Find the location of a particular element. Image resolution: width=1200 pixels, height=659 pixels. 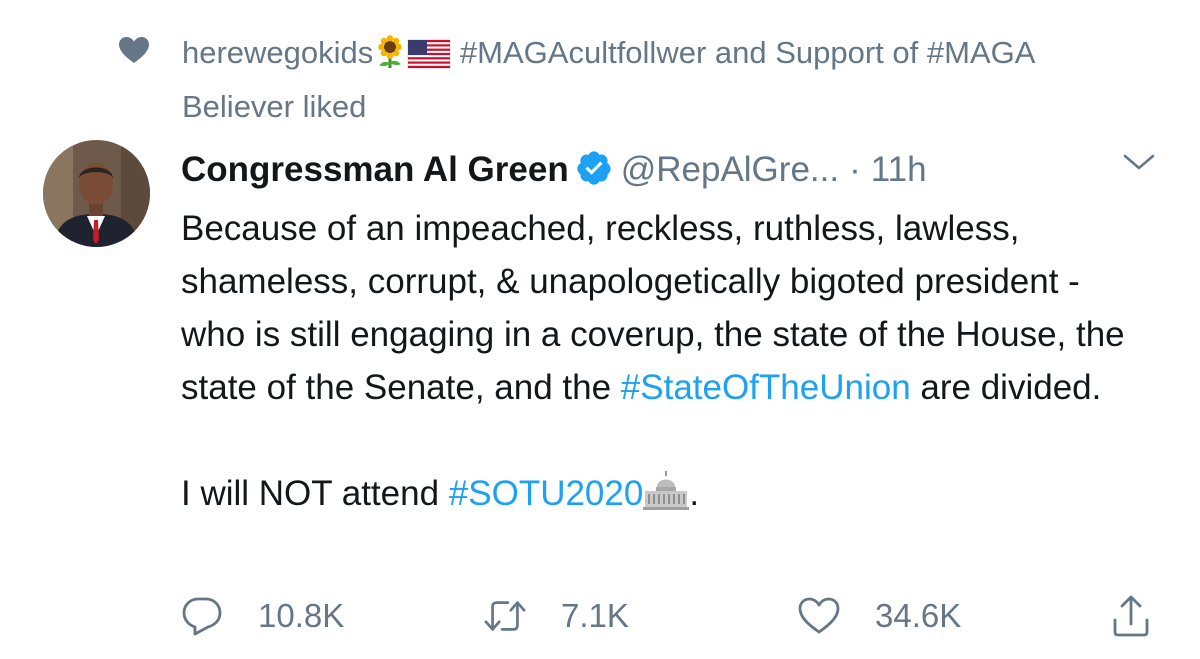

tweet-header: Congressman Al Green @RepAlGre... · 11h is located at coordinates (631, 170).